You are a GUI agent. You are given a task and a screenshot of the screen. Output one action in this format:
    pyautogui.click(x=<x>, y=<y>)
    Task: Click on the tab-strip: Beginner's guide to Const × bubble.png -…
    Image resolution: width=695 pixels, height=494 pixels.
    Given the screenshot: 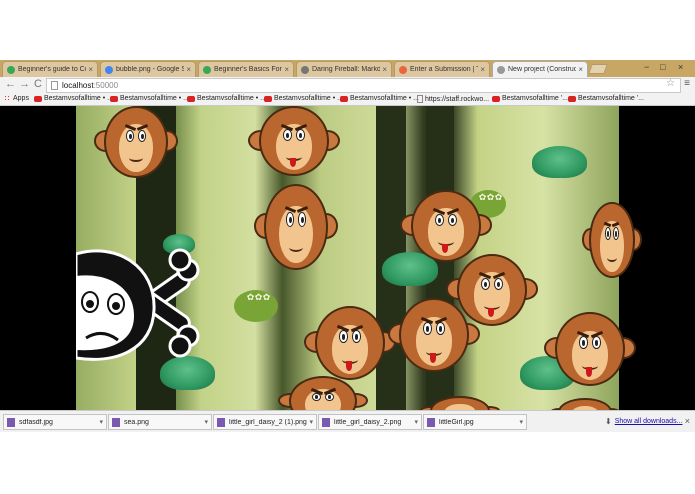 What is the action you would take?
    pyautogui.click(x=347, y=68)
    